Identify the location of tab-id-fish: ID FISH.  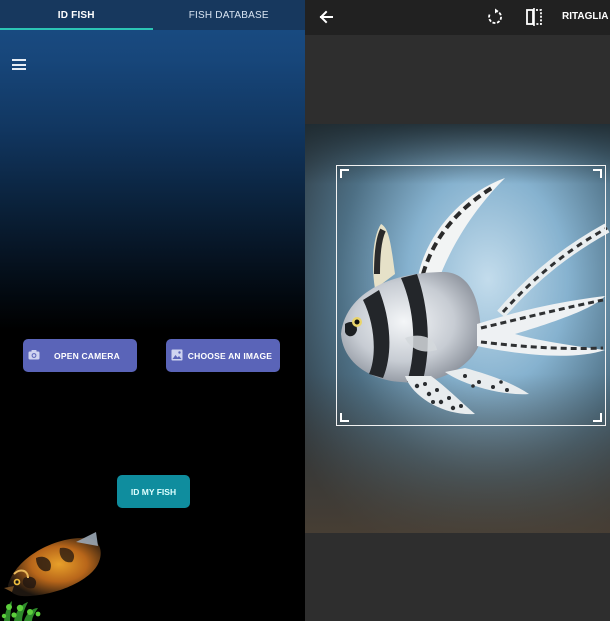
(76, 15).